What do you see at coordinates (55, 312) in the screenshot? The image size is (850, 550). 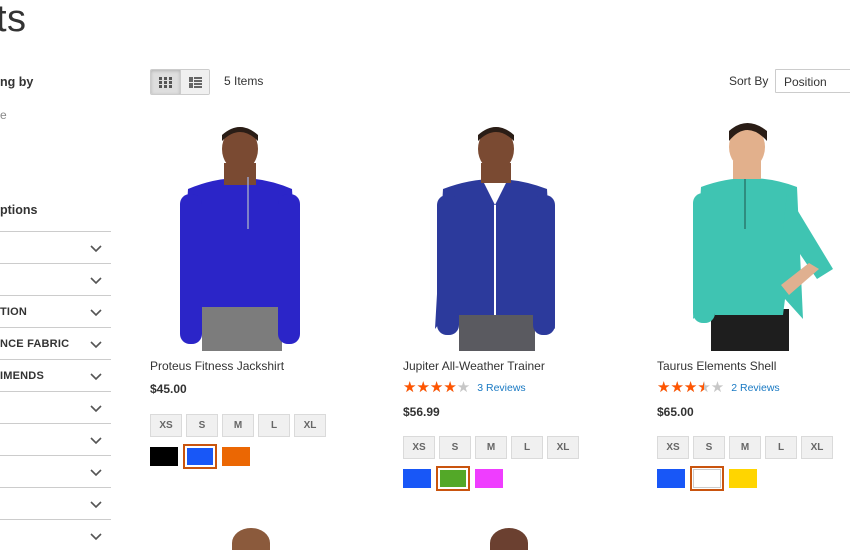 I see `filter-item: TION` at bounding box center [55, 312].